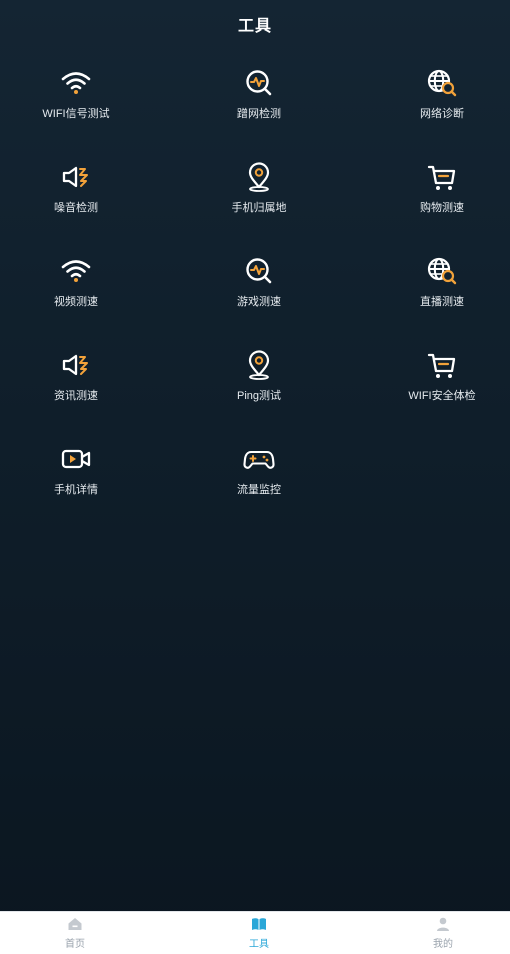  Describe the element at coordinates (443, 924) in the screenshot. I see `user-icon` at that location.